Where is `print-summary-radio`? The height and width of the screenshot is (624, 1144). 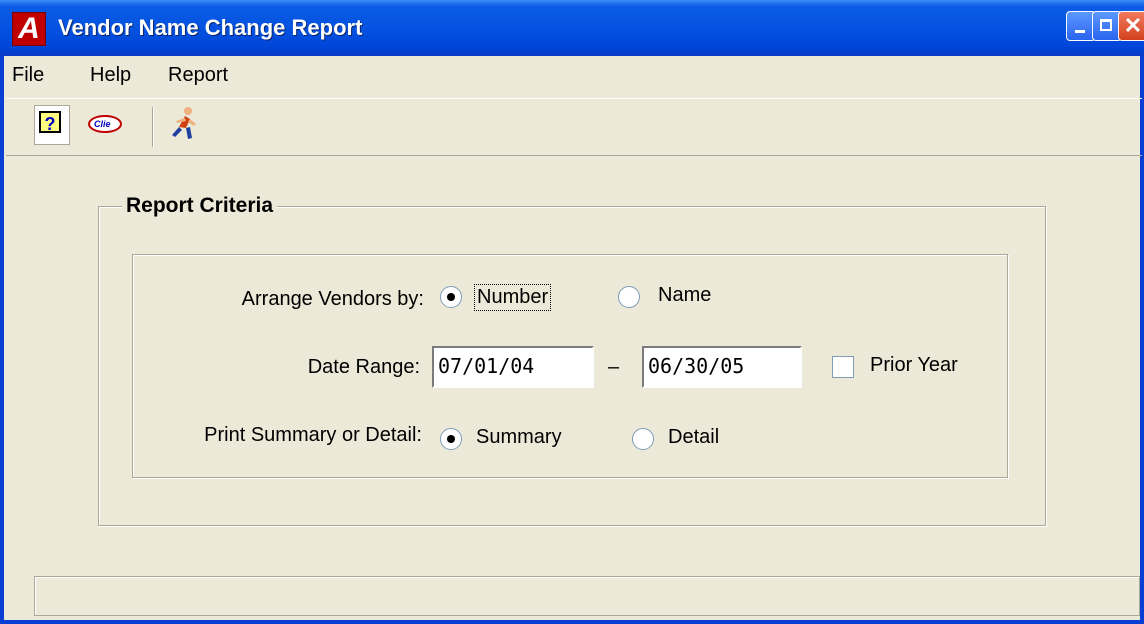 print-summary-radio is located at coordinates (451, 439).